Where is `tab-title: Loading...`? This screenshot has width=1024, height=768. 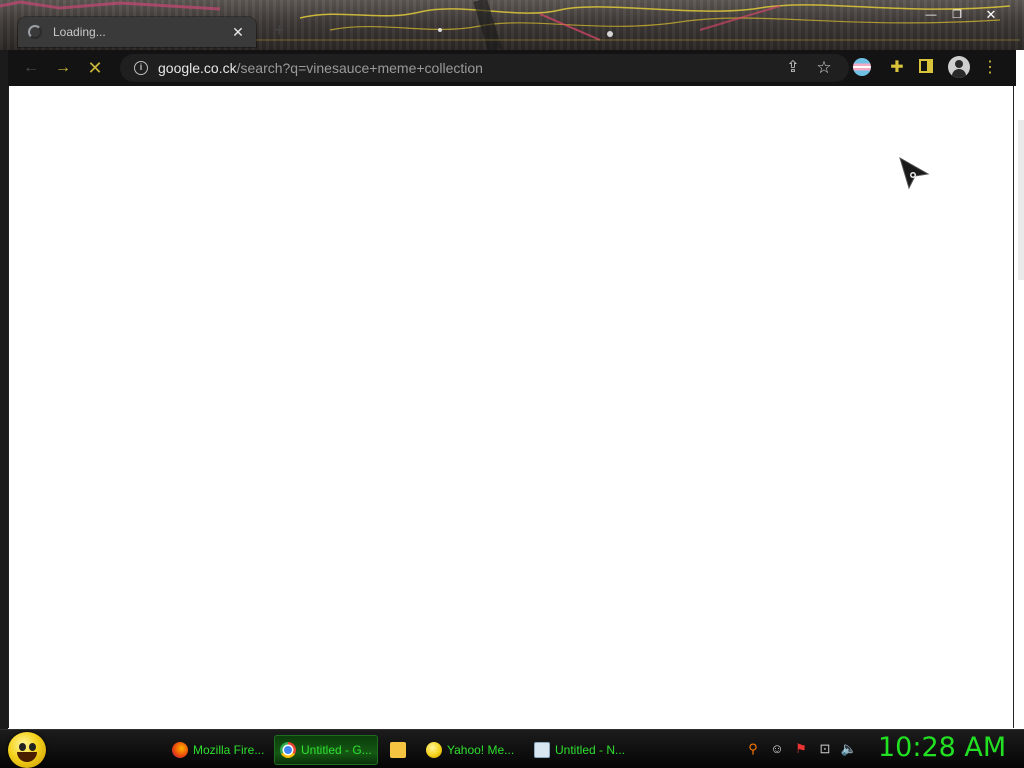 tab-title: Loading... is located at coordinates (79, 32).